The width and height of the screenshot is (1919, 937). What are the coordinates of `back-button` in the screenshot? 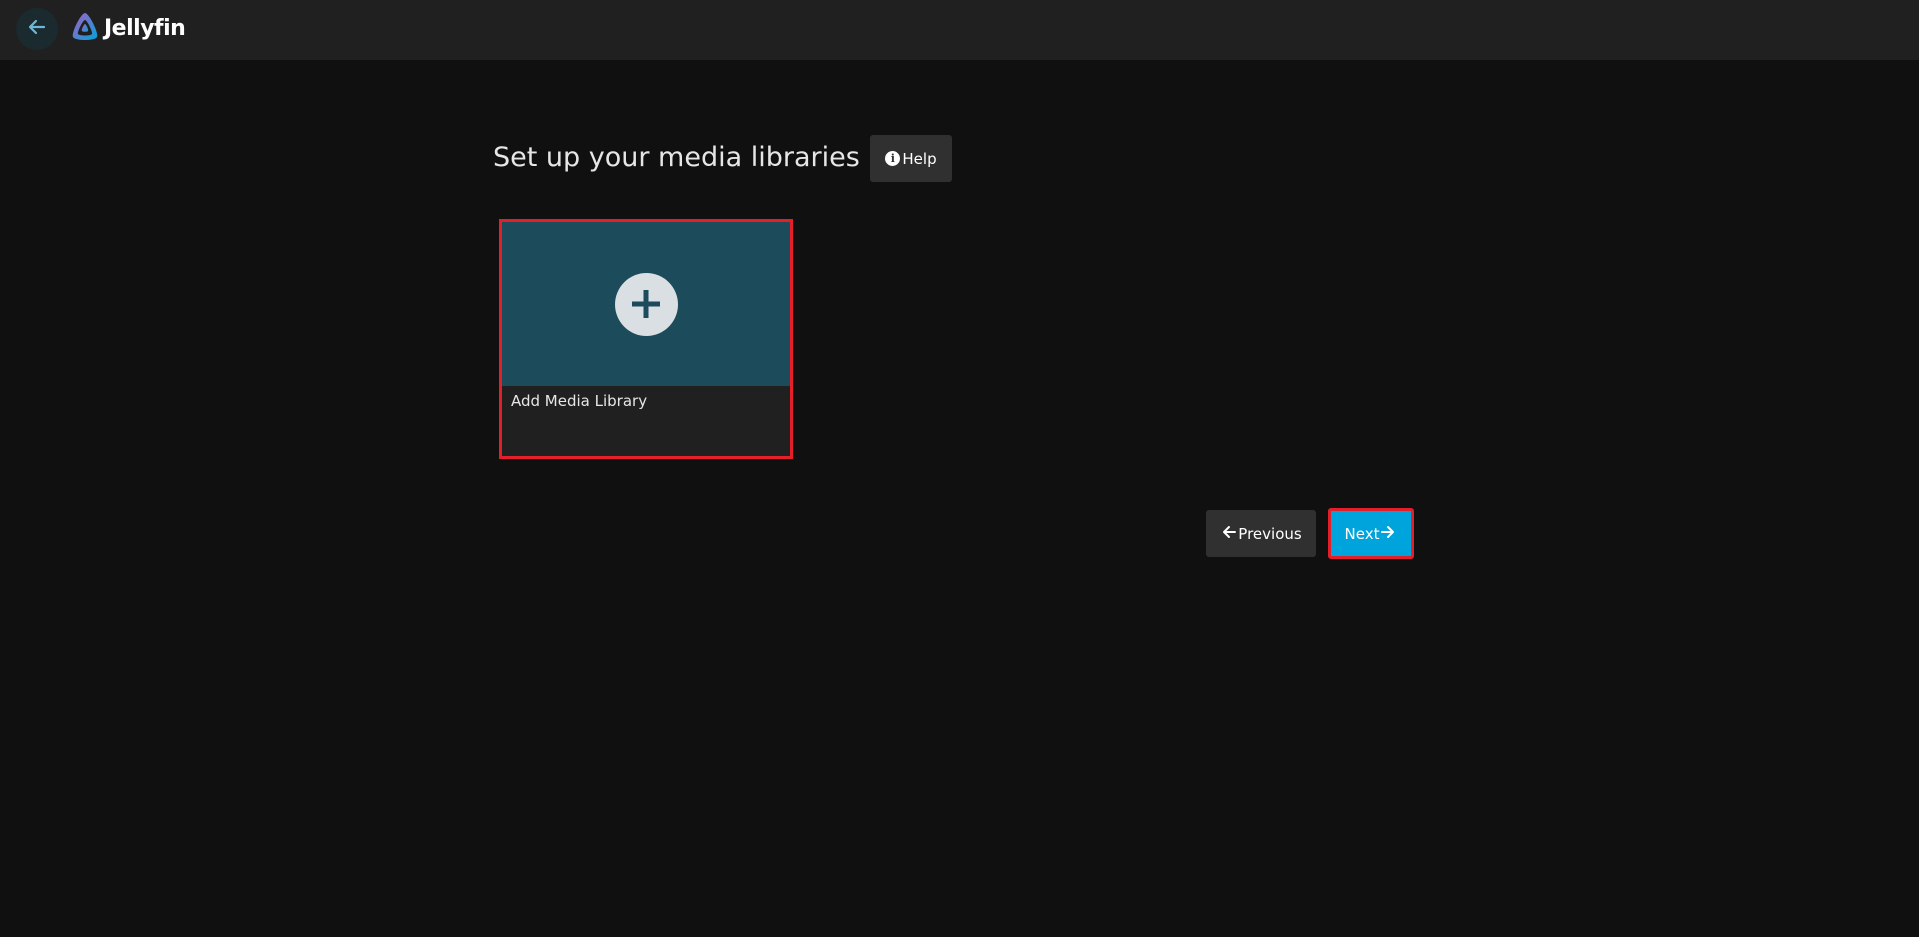 It's located at (37, 29).